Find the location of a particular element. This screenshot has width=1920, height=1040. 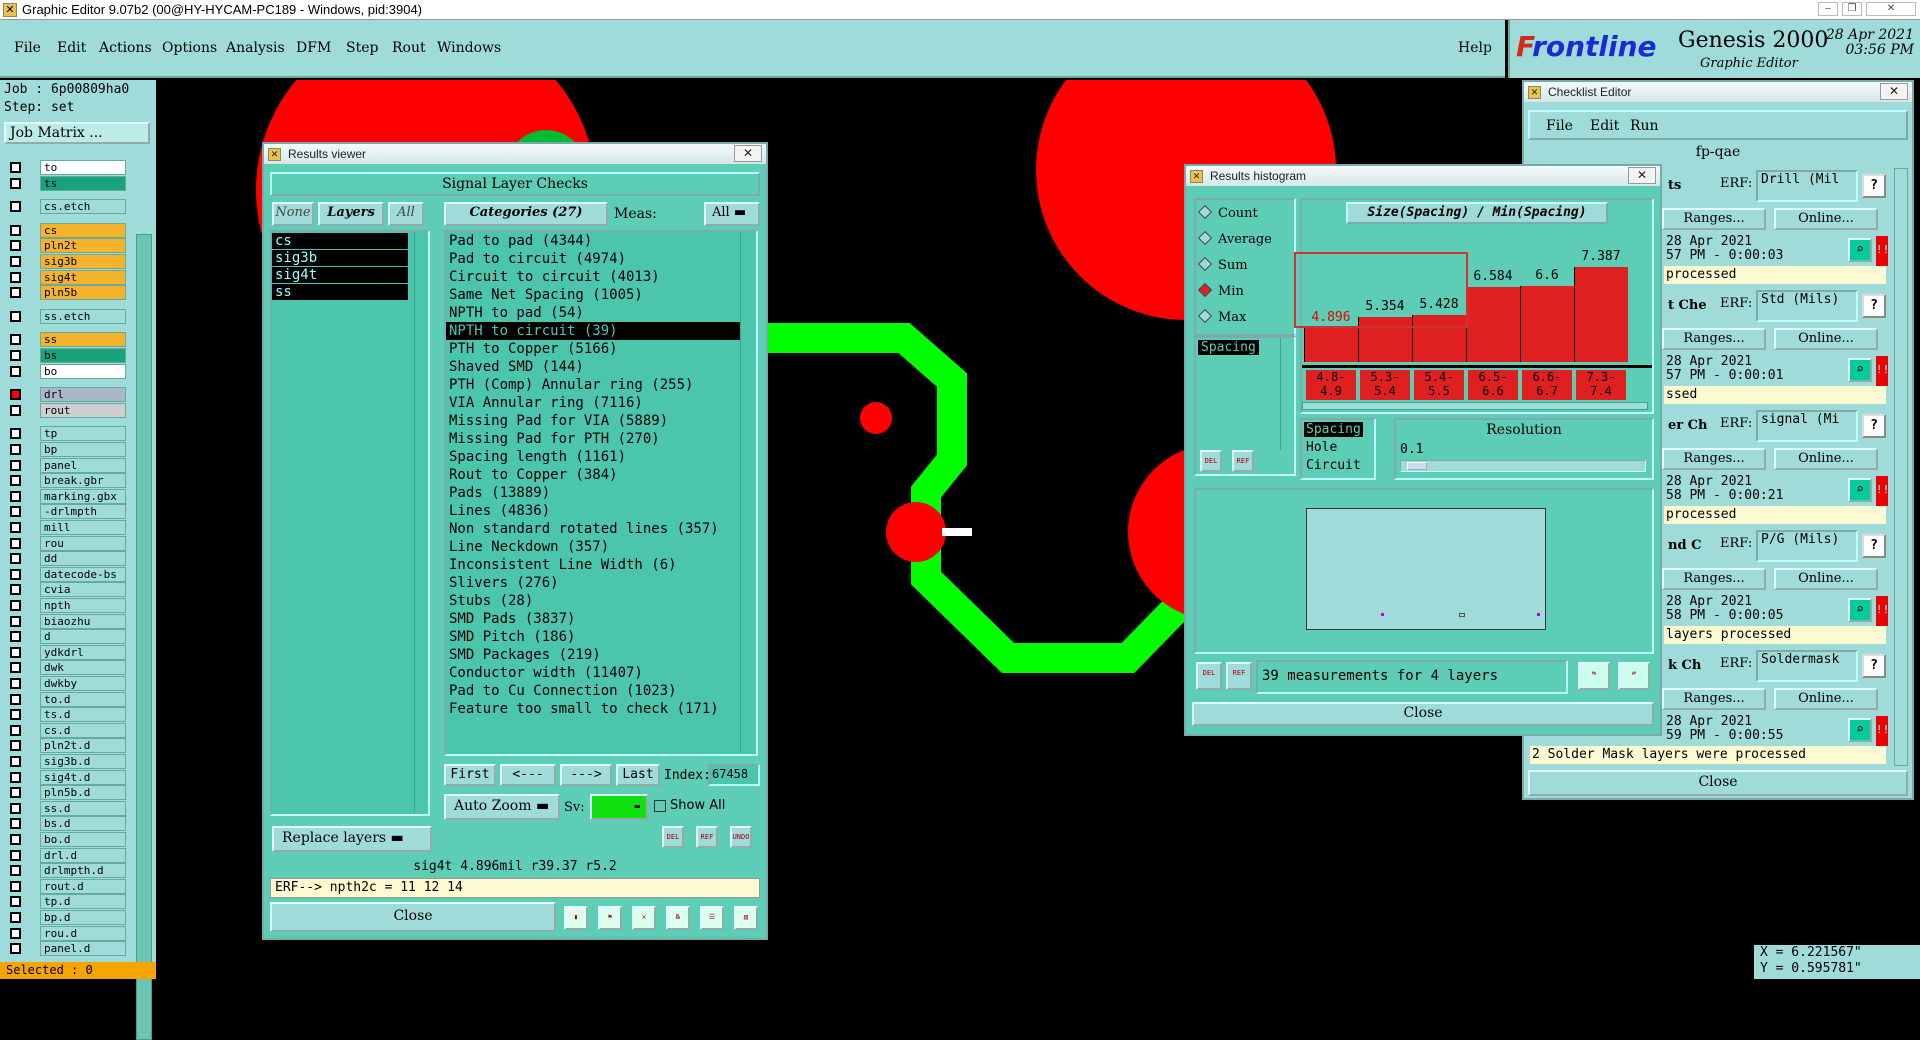

menu-edit: Edit is located at coordinates (71, 48).